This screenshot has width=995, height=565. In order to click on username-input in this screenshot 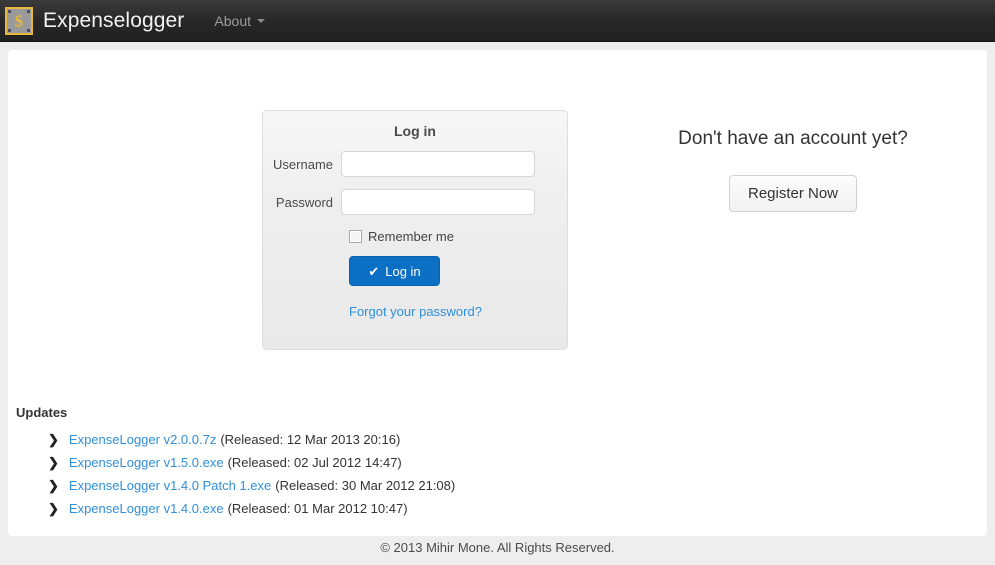, I will do `click(438, 164)`.